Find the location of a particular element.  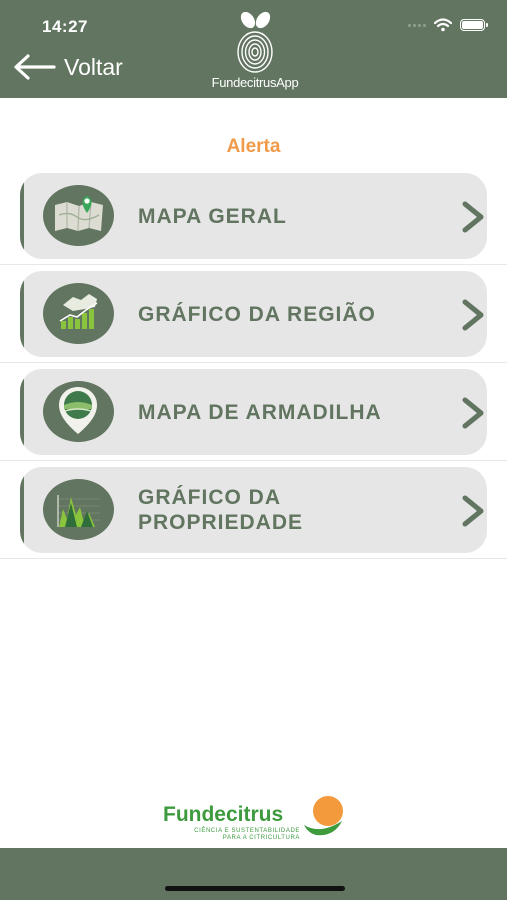

back-arrow-icon is located at coordinates (35, 67).